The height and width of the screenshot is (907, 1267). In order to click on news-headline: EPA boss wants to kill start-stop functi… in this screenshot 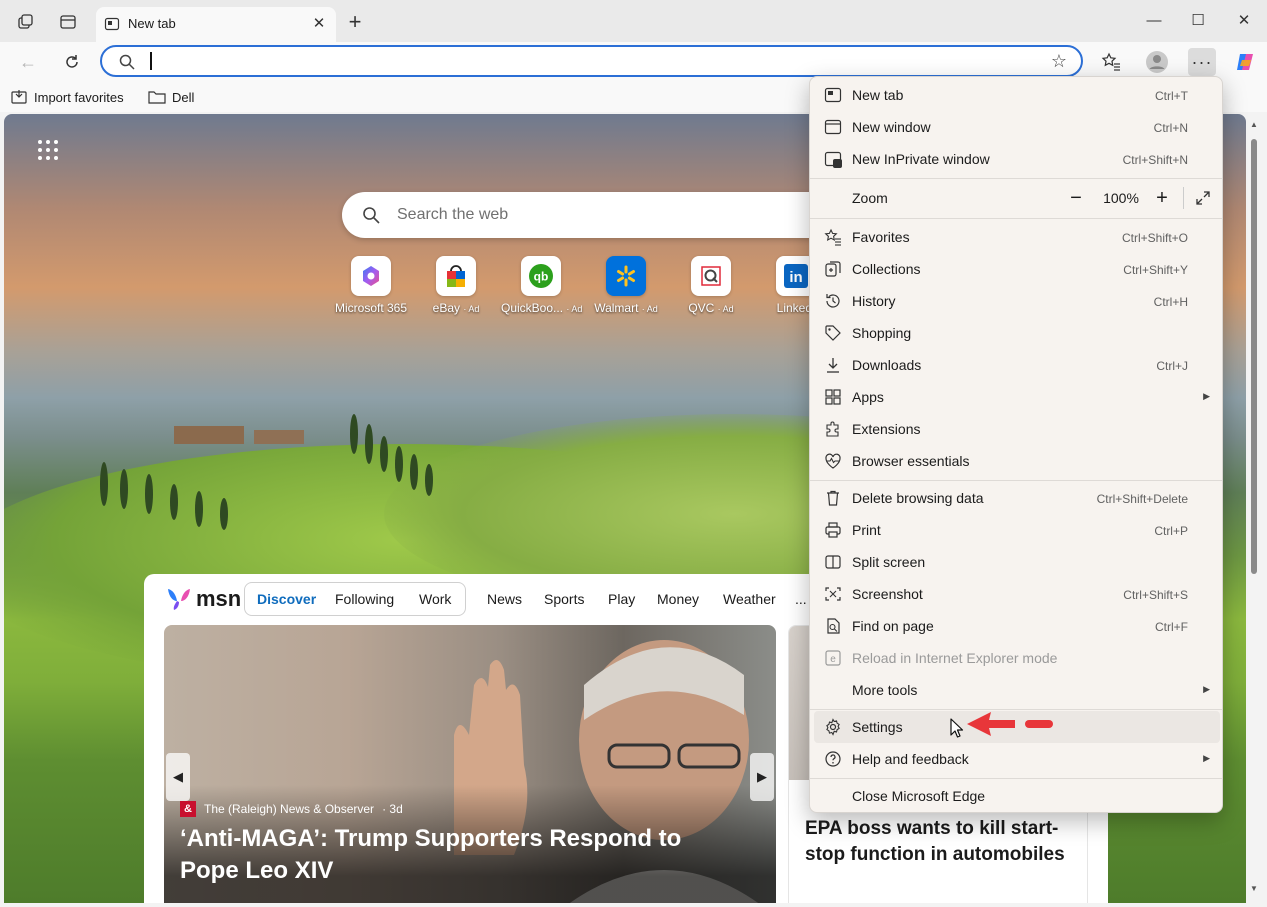, I will do `click(943, 842)`.